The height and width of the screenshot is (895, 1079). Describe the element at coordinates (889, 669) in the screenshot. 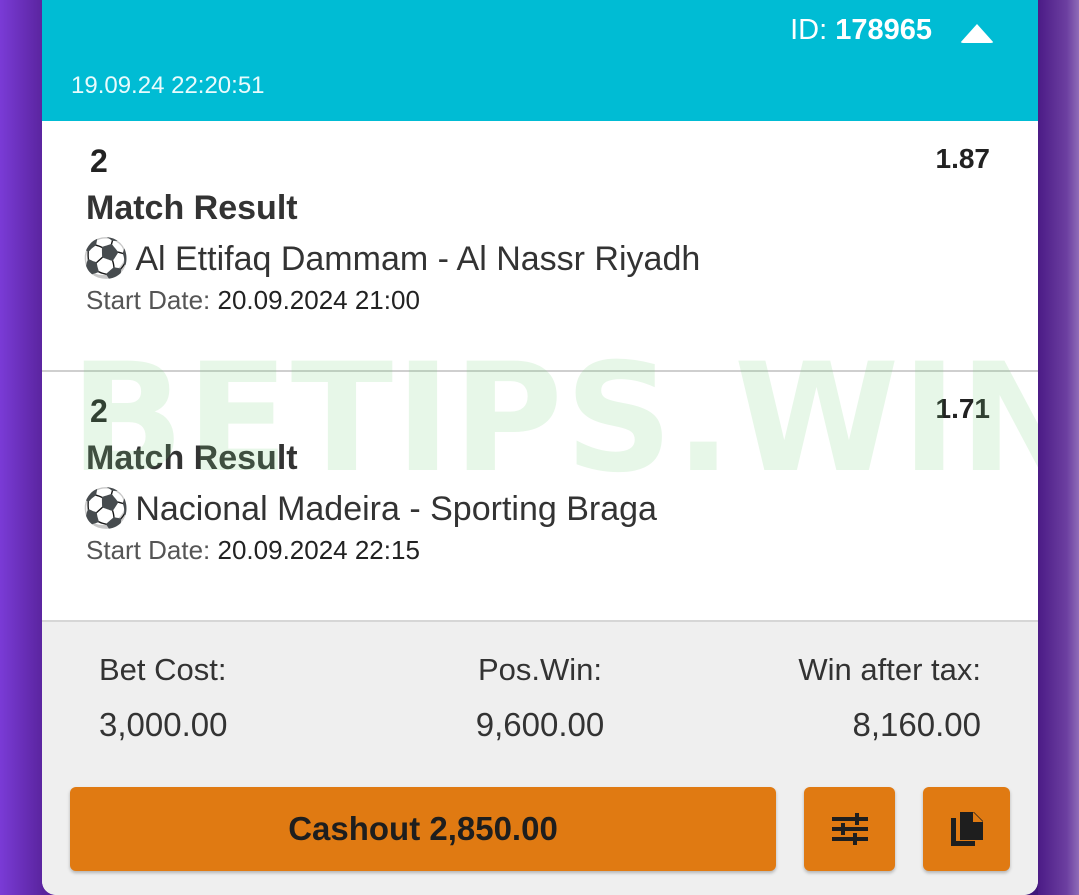

I see `win-after-tax-label: Win after tax:` at that location.